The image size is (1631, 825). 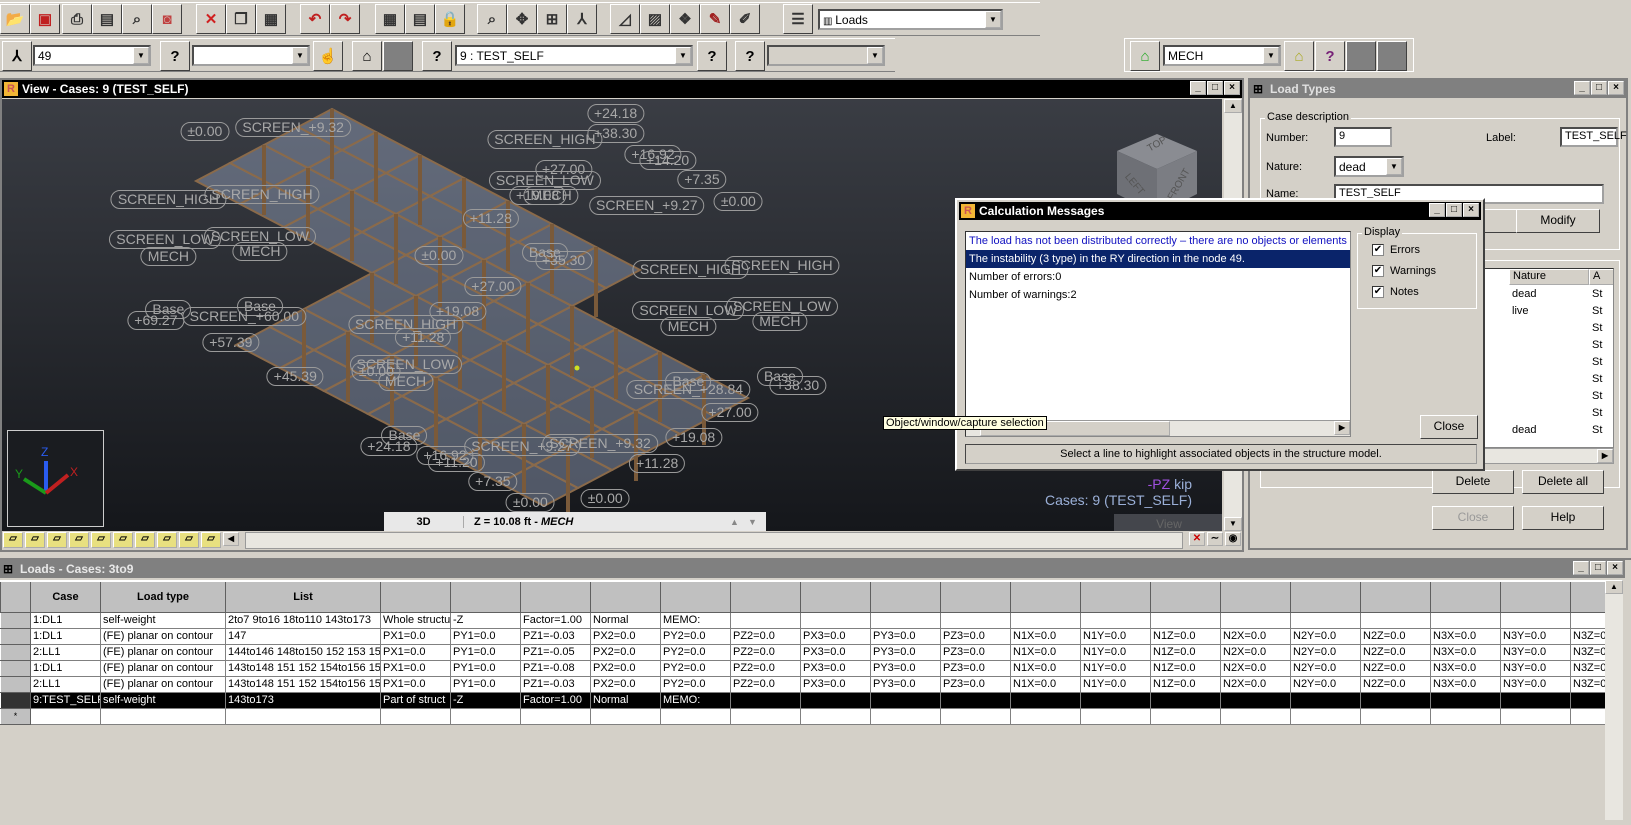 What do you see at coordinates (712, 56) in the screenshot?
I see `load-mode-icon: ?` at bounding box center [712, 56].